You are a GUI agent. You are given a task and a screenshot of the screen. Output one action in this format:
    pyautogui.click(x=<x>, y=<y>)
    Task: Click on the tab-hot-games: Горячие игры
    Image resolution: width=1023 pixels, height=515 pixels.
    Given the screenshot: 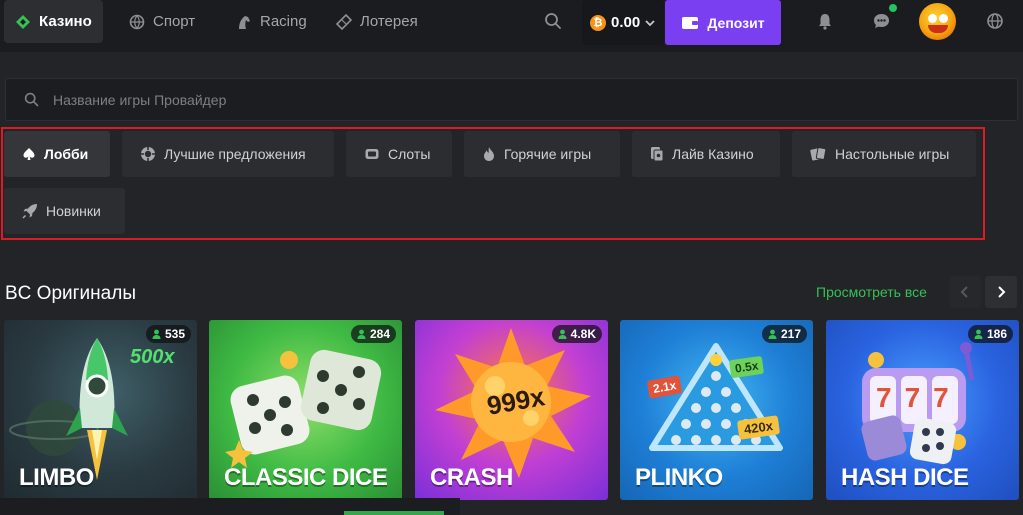 What is the action you would take?
    pyautogui.click(x=542, y=154)
    